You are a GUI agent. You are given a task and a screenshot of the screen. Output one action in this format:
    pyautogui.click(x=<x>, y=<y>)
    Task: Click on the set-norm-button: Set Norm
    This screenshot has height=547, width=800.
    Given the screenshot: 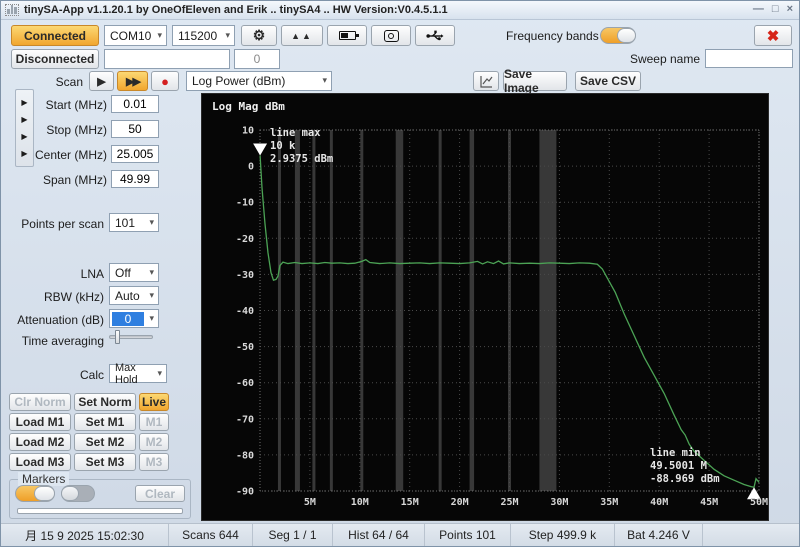 What is the action you would take?
    pyautogui.click(x=105, y=402)
    